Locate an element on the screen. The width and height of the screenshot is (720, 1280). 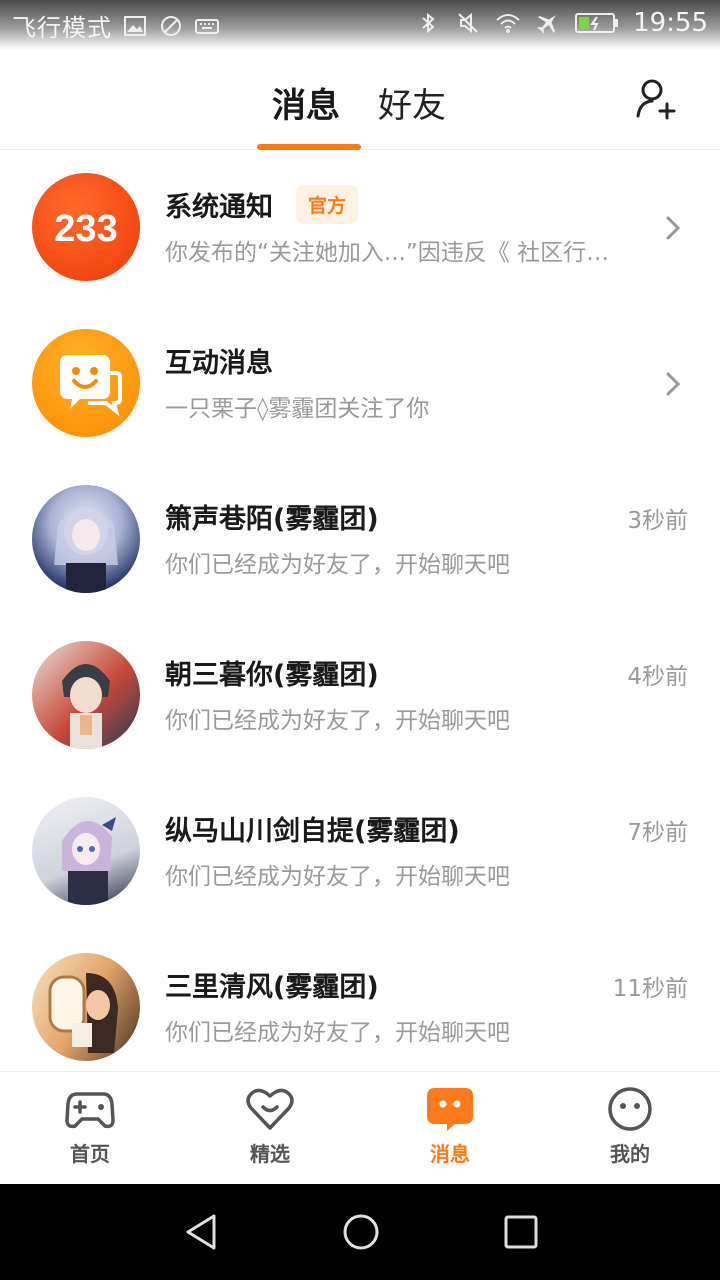
list-item-chat: 纵马山川剑自提(雾霾团) 7秒前 你们已经成为好友了，开始聊天吧 is located at coordinates (360, 853).